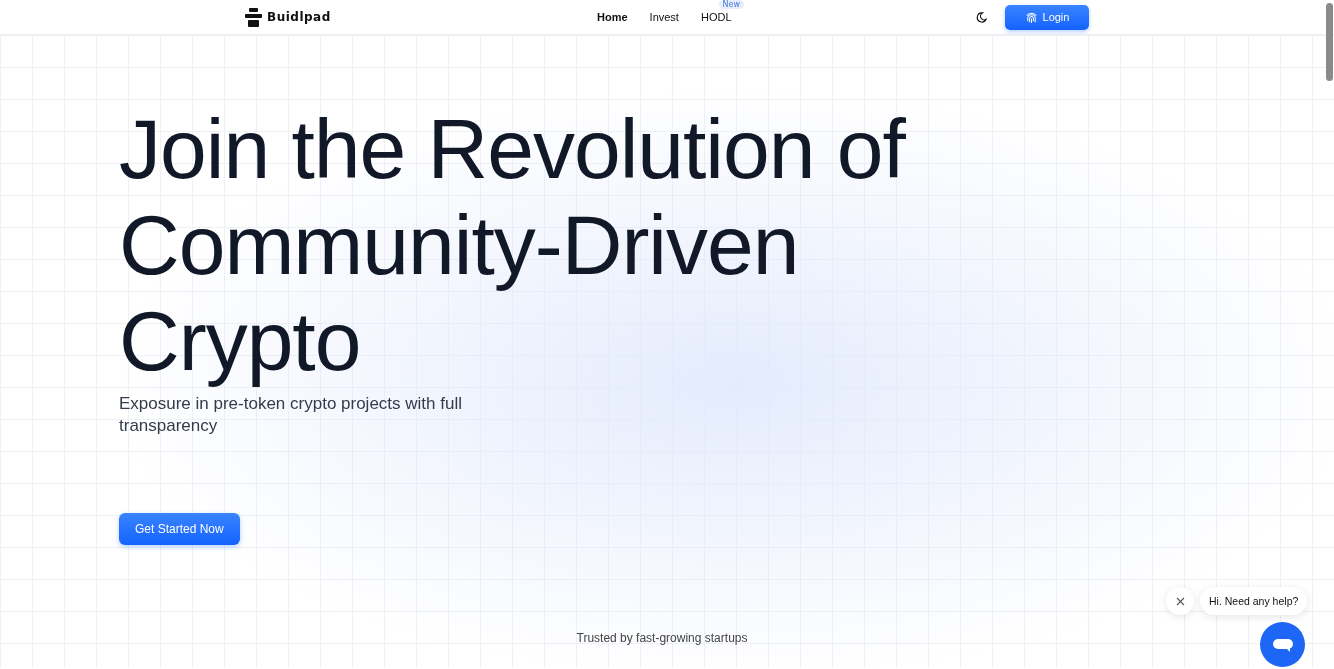 The width and height of the screenshot is (1334, 669). Describe the element at coordinates (253, 17) in the screenshot. I see `logo-icon` at that location.